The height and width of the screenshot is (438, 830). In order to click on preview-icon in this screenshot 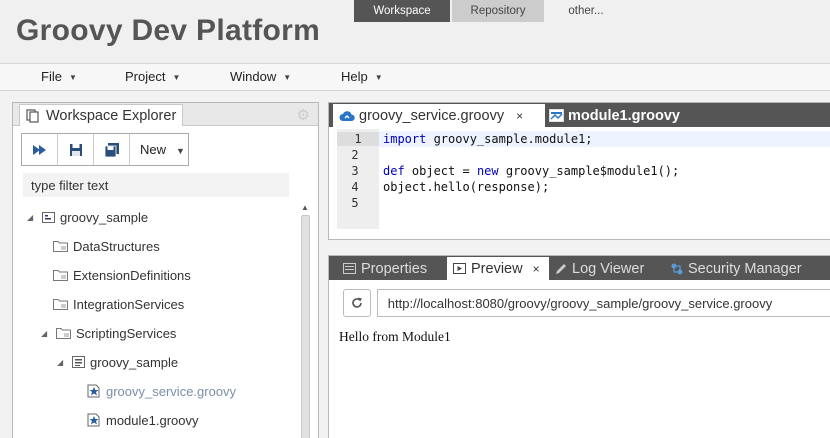, I will do `click(459, 268)`.